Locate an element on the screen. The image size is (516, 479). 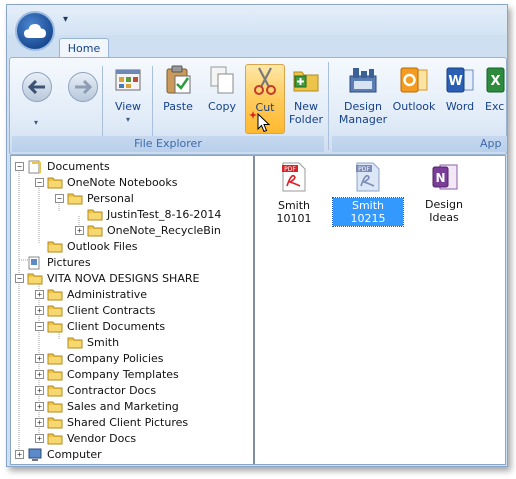
tree-item-label: Administrative is located at coordinates (107, 294).